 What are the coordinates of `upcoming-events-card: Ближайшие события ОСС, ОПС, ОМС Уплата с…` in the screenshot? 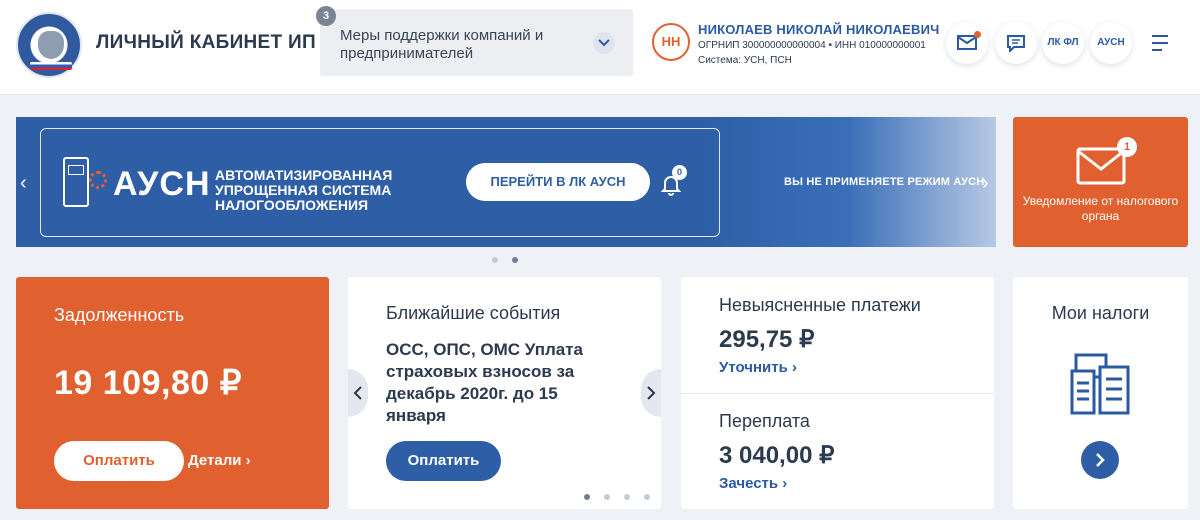 It's located at (504, 393).